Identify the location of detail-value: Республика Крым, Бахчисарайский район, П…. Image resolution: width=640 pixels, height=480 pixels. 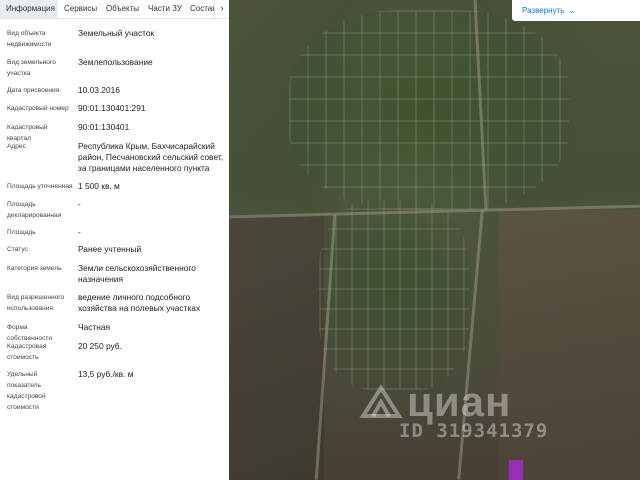
(151, 157).